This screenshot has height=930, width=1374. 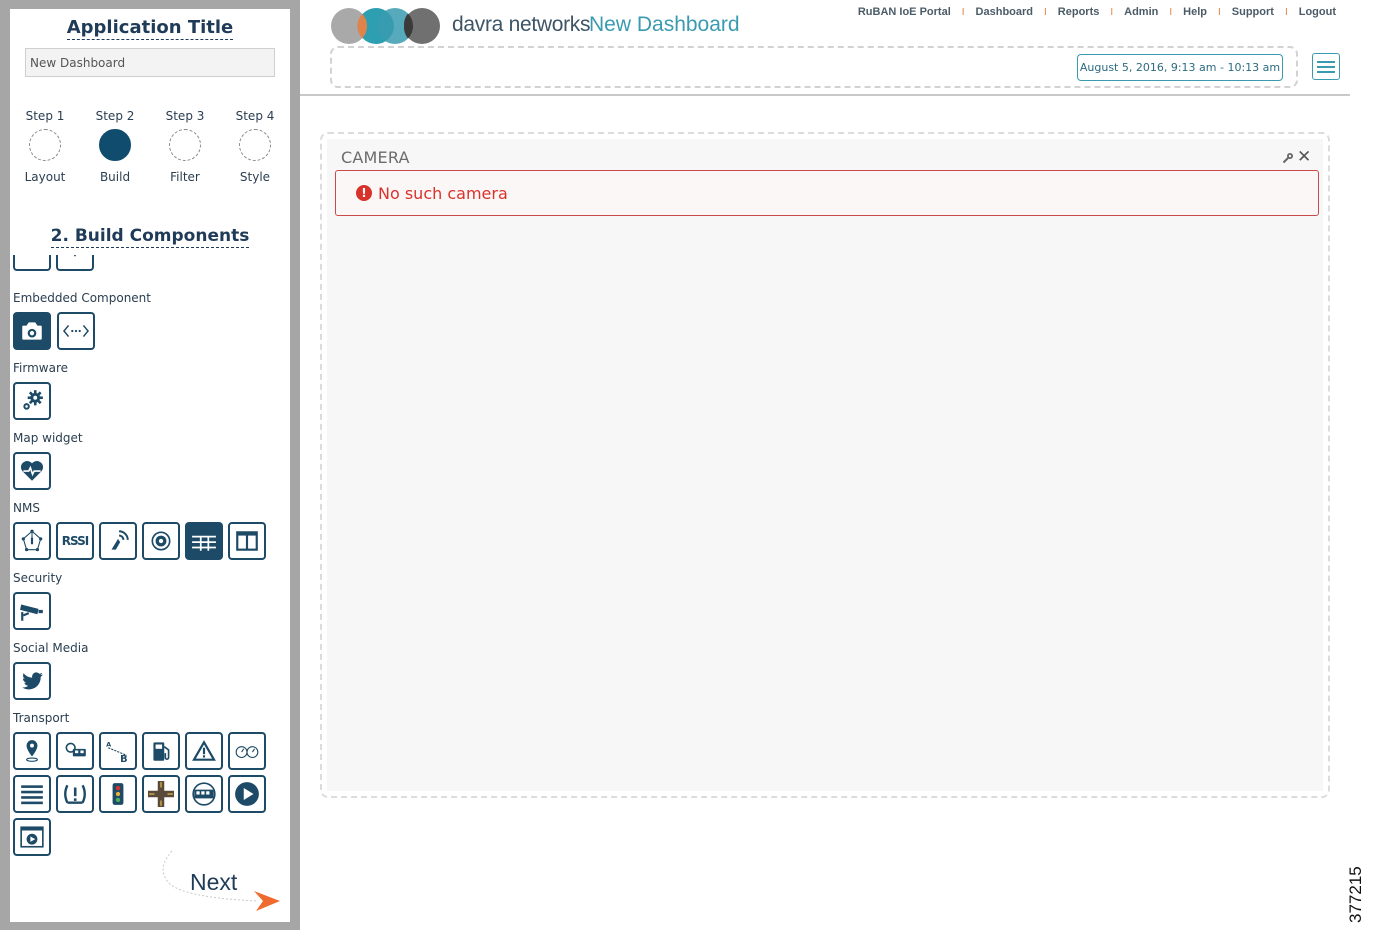 I want to click on wrench-icon, so click(x=1288, y=158).